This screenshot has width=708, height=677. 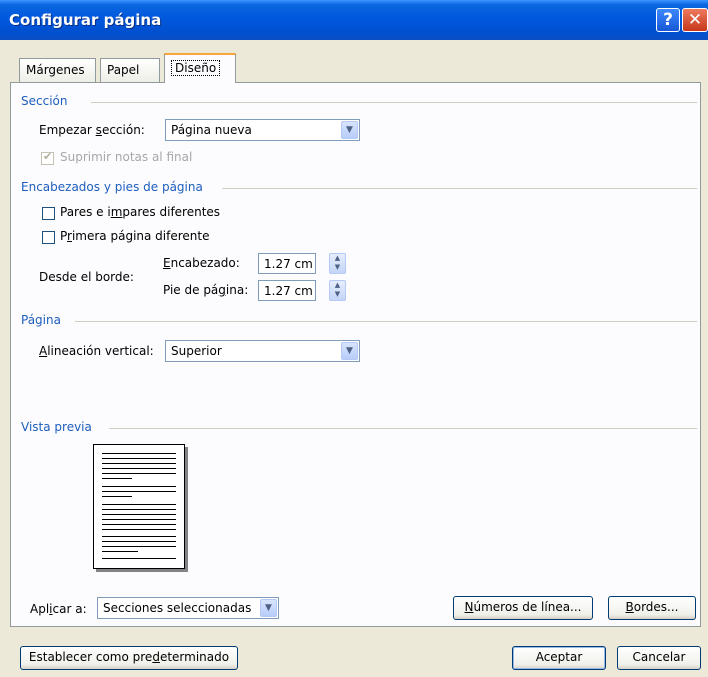 I want to click on header-distance-value: 1.27 cm, so click(x=288, y=264).